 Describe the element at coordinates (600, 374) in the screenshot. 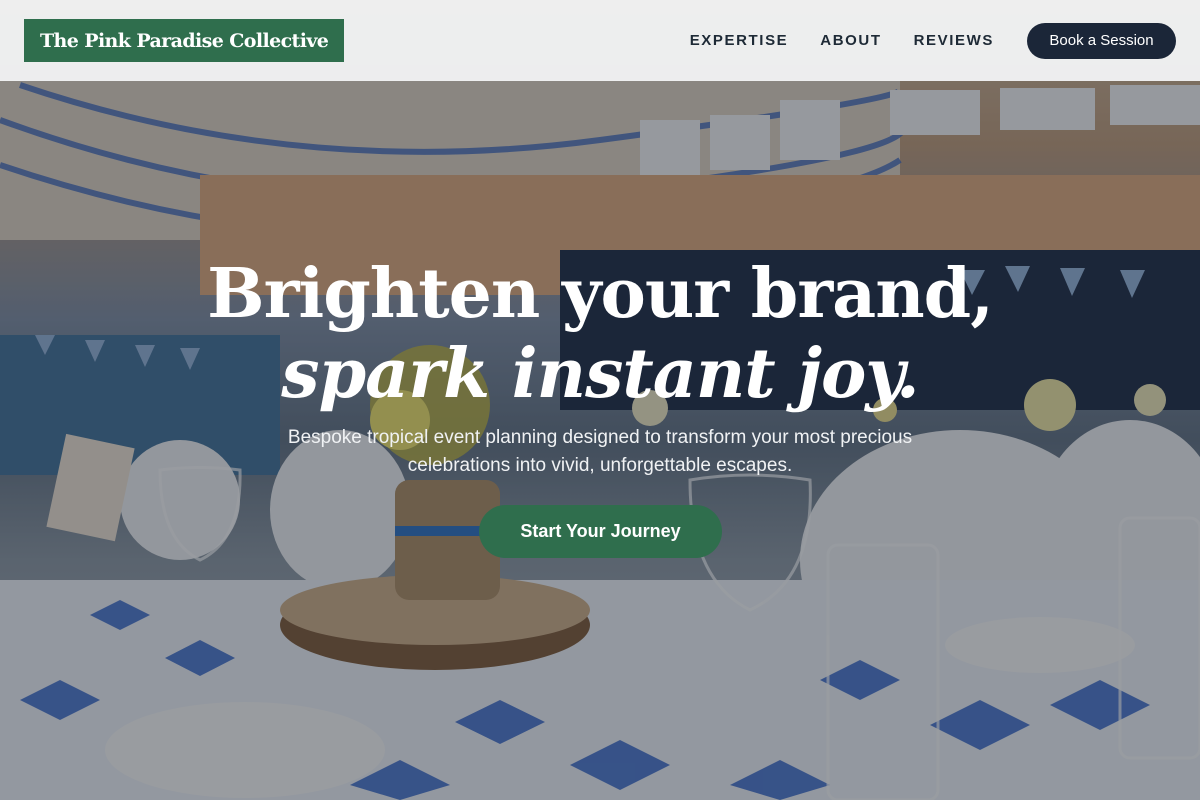

I see `headline-line-2: spark instant joy.` at that location.